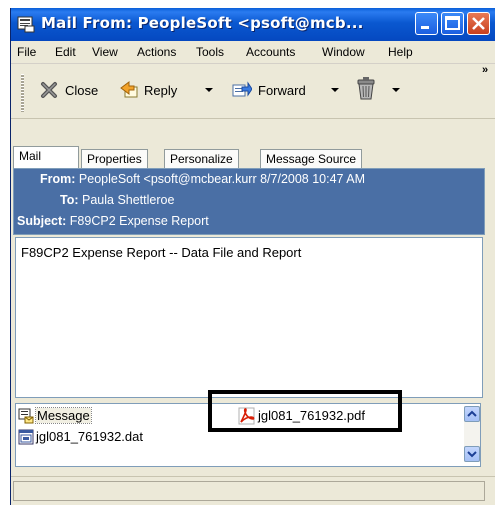 The width and height of the screenshot is (495, 505). What do you see at coordinates (26, 437) in the screenshot?
I see `dat-file-icon` at bounding box center [26, 437].